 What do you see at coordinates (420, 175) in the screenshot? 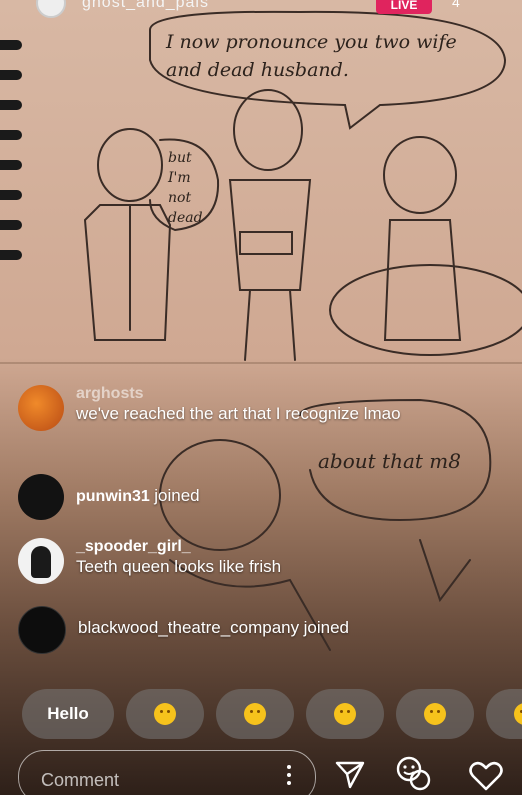
I see `right-girl-head` at bounding box center [420, 175].